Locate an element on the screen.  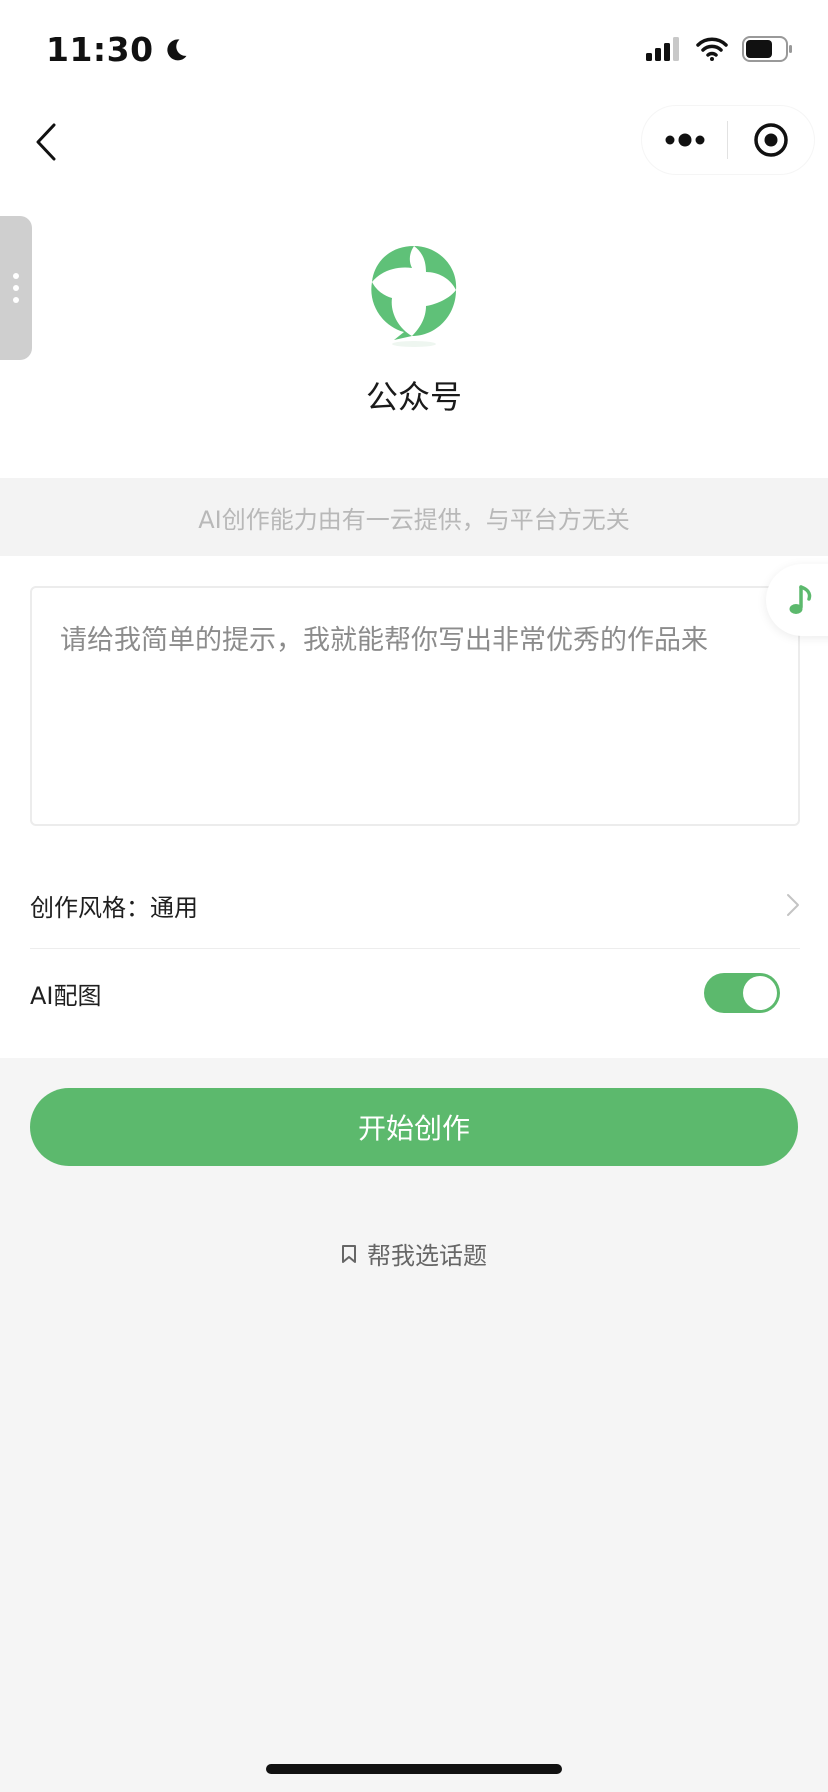
official-account-logo-icon is located at coordinates (414, 296).